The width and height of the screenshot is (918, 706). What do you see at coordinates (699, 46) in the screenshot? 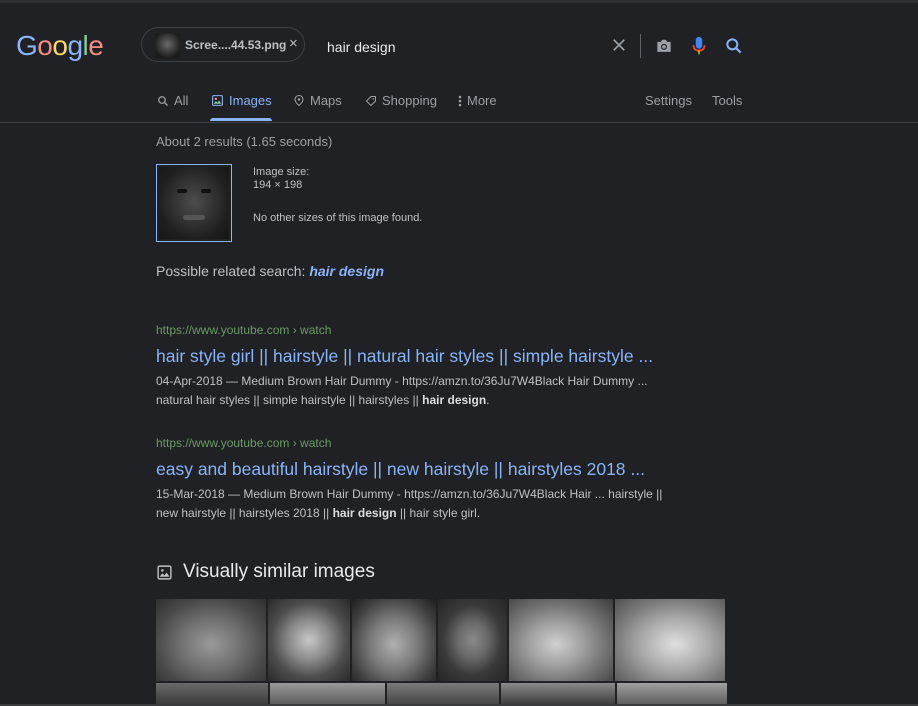
I see `microphone-icon` at bounding box center [699, 46].